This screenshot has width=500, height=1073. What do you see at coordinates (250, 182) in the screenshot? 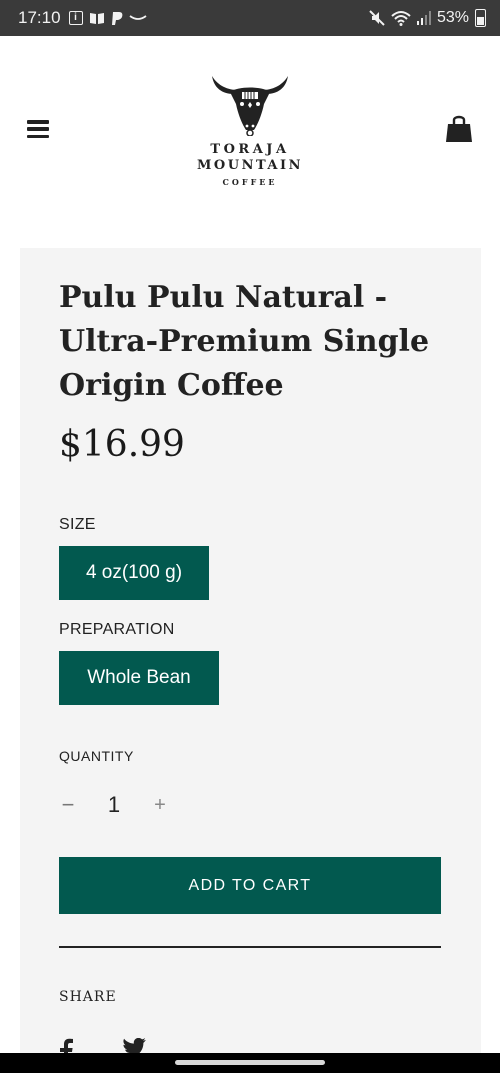
I see `logo-line-3: COFFEE` at bounding box center [250, 182].